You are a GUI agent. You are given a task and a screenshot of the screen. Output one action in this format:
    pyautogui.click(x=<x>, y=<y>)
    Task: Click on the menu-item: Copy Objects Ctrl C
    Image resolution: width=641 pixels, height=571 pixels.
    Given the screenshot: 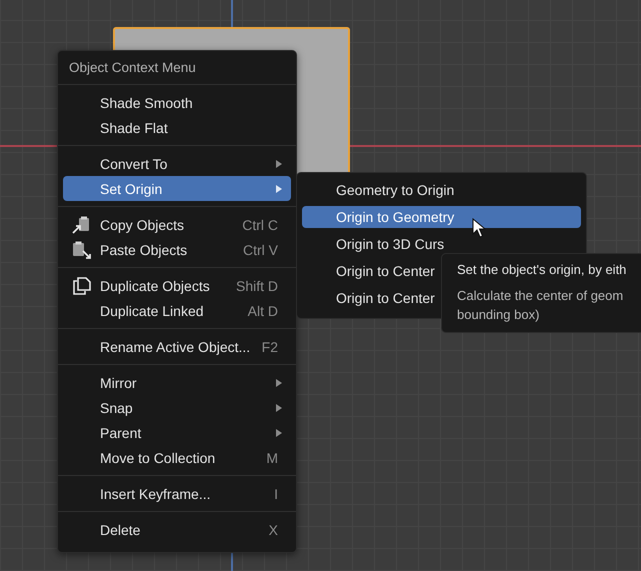 What is the action you would take?
    pyautogui.click(x=177, y=224)
    